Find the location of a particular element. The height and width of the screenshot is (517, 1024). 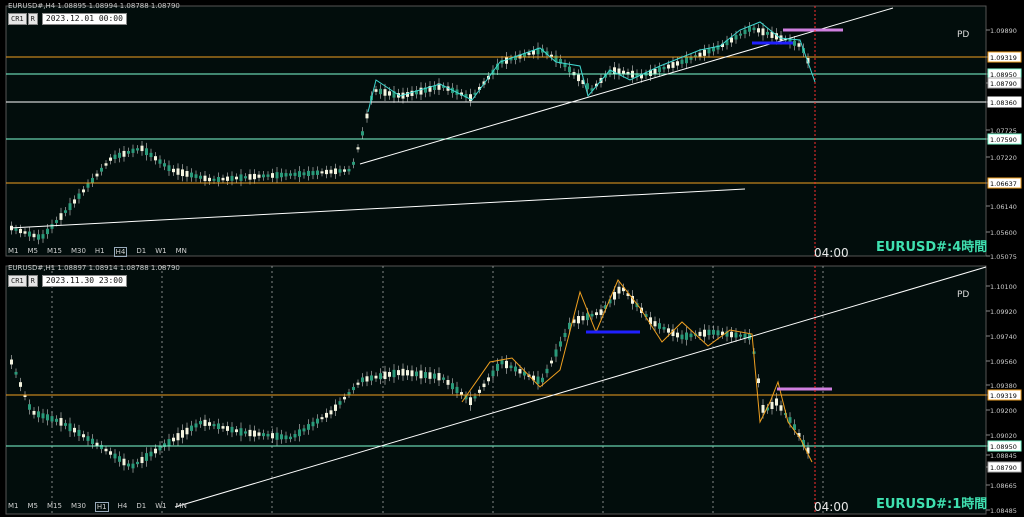

price-tick-label: 1.07220 is located at coordinates (1003, 158).